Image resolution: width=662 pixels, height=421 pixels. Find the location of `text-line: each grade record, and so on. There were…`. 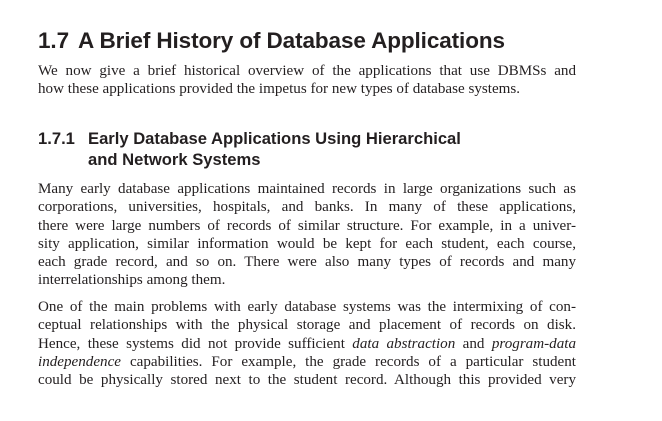

text-line: each grade record, and so on. There were… is located at coordinates (307, 262).